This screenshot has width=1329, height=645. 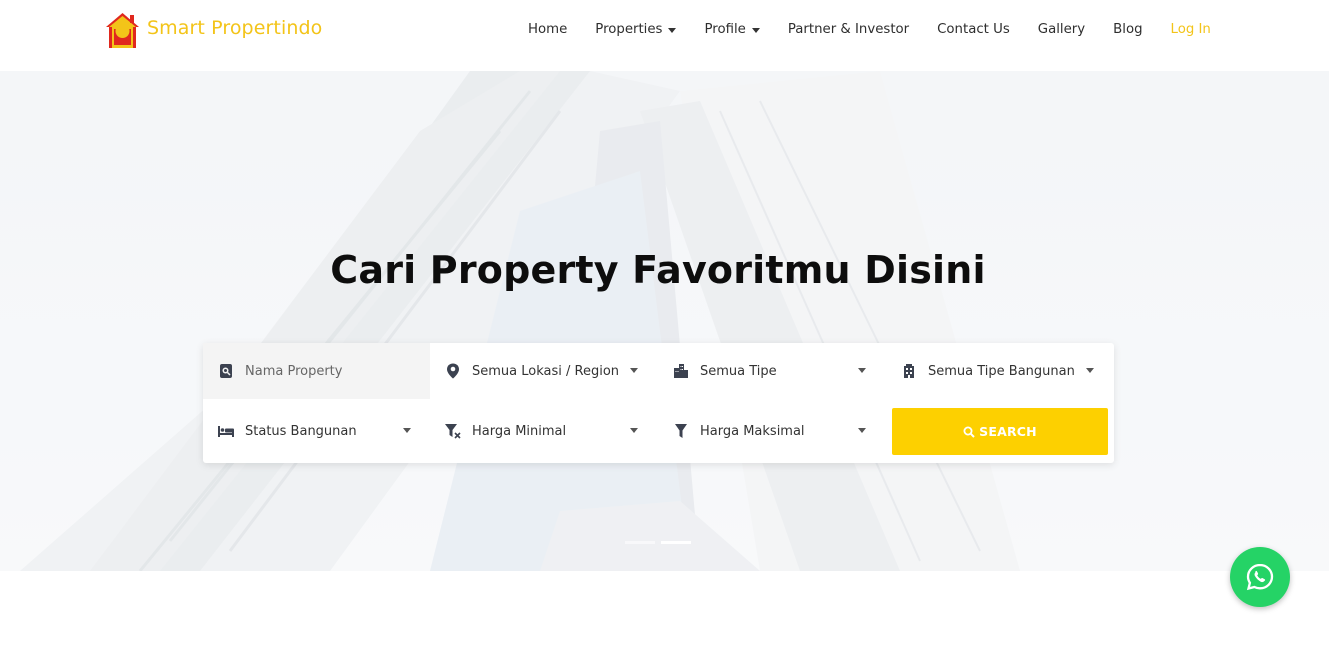 I want to click on nav-contact-label: Contact Us, so click(x=973, y=29).